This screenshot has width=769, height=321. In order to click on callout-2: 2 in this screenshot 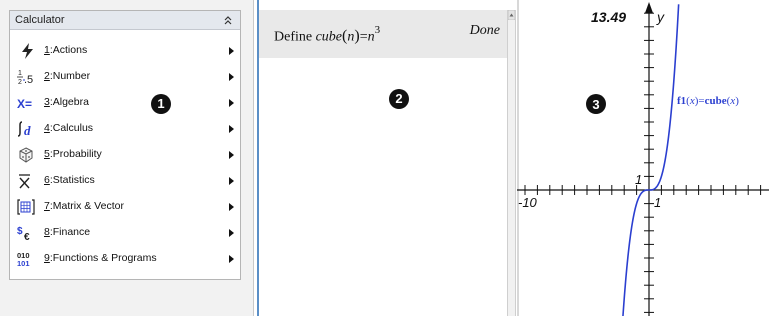, I will do `click(399, 99)`.